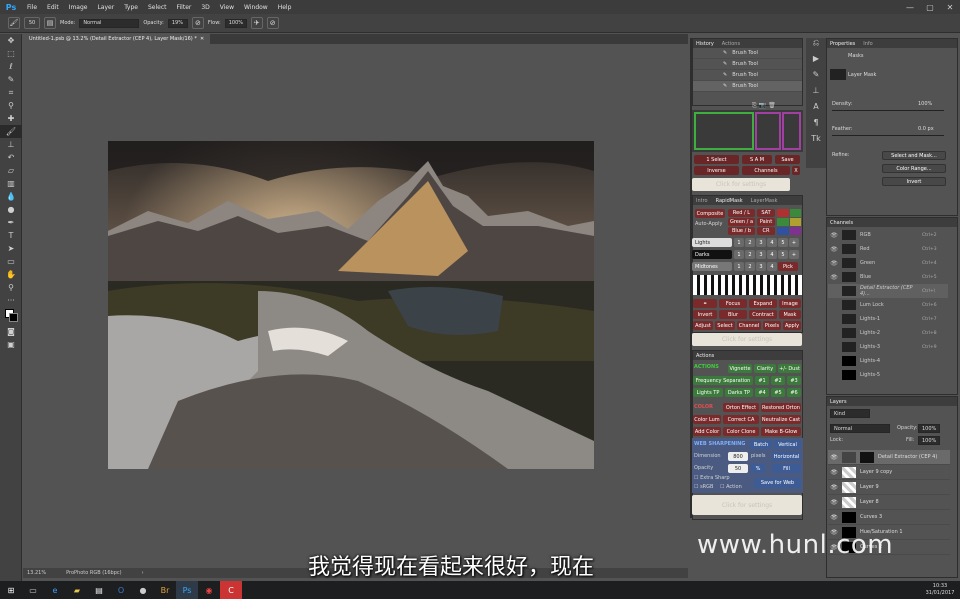 This screenshot has height=599, width=960. Describe the element at coordinates (202, 39) in the screenshot. I see `close-tab-icon: ✕` at that location.